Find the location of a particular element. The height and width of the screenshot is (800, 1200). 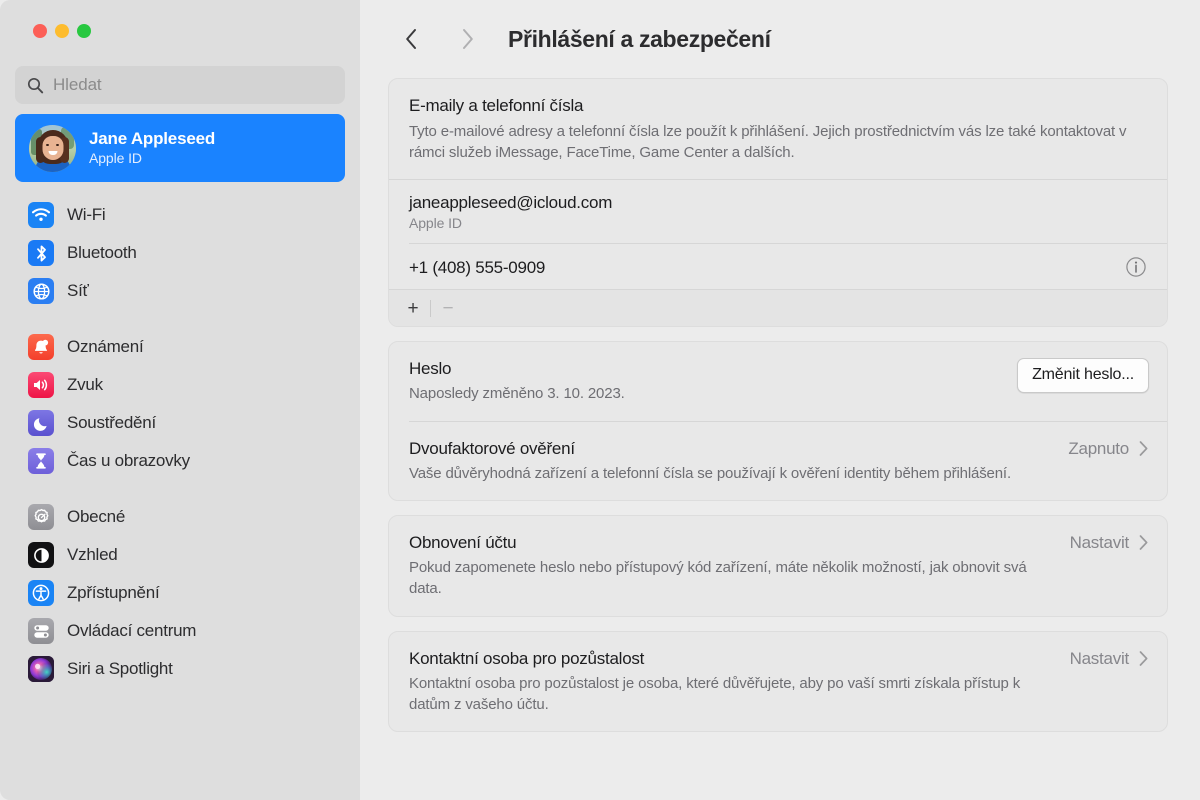

sidebar-item-label: Oznámení is located at coordinates (105, 346).